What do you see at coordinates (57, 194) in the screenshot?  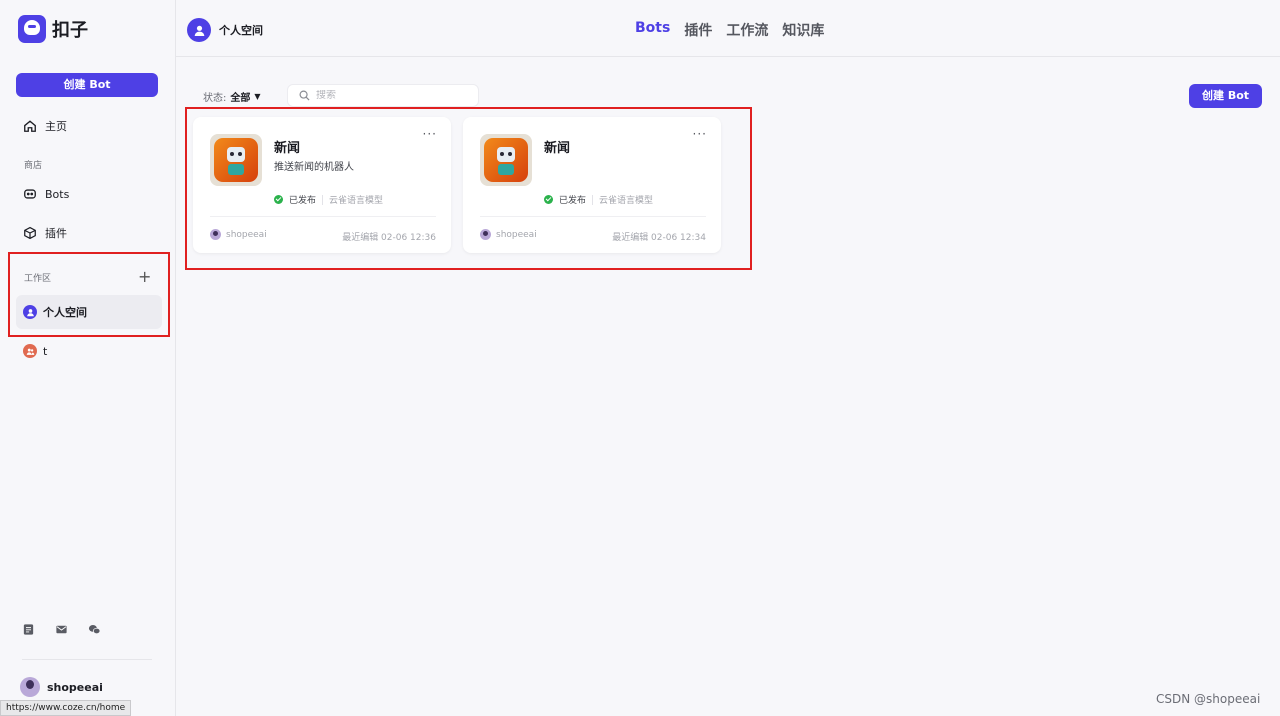 I see `sidebar-item-label: Bots` at bounding box center [57, 194].